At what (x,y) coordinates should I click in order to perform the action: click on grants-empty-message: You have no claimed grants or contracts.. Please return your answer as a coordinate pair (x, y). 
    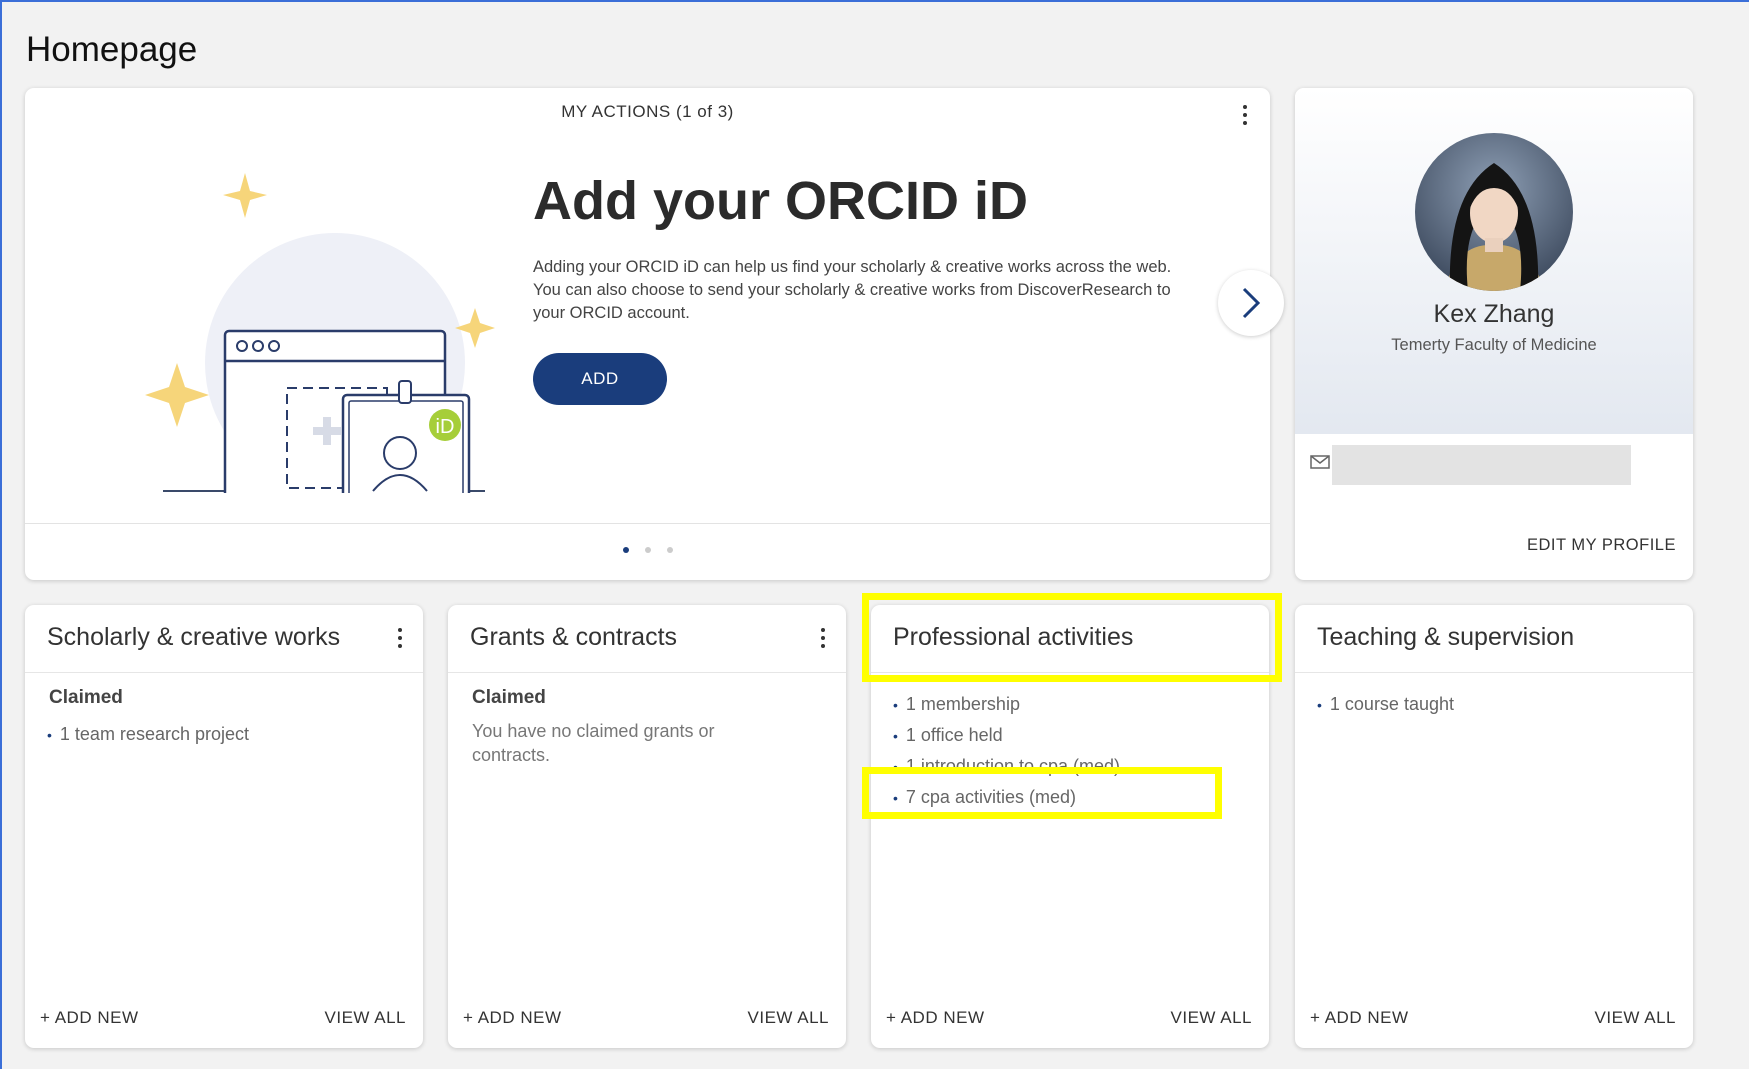
    Looking at the image, I should click on (593, 743).